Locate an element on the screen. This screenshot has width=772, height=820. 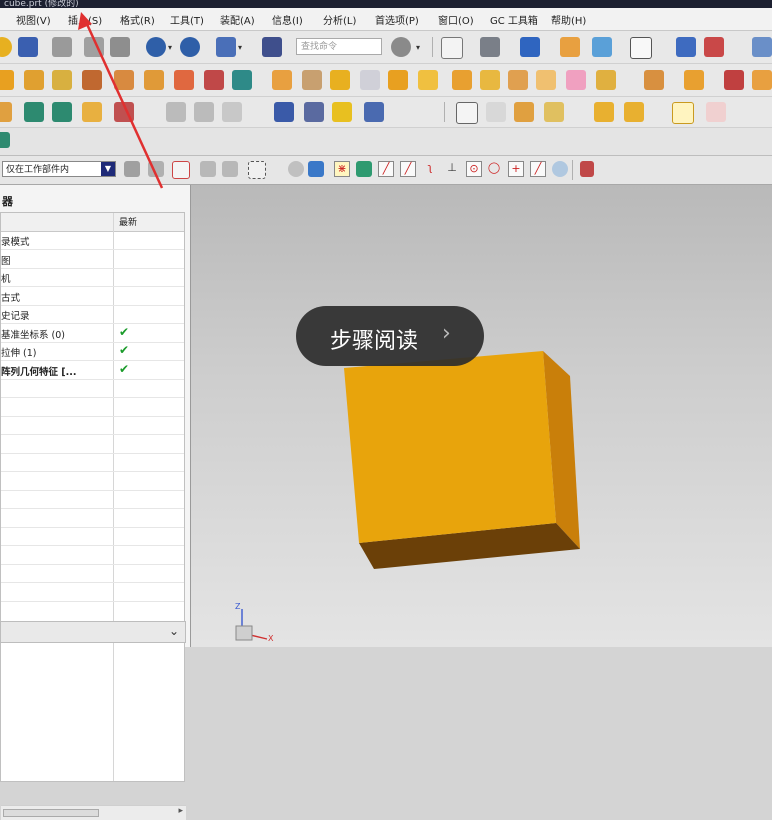
wcs-icon is located at coordinates (686, 47).